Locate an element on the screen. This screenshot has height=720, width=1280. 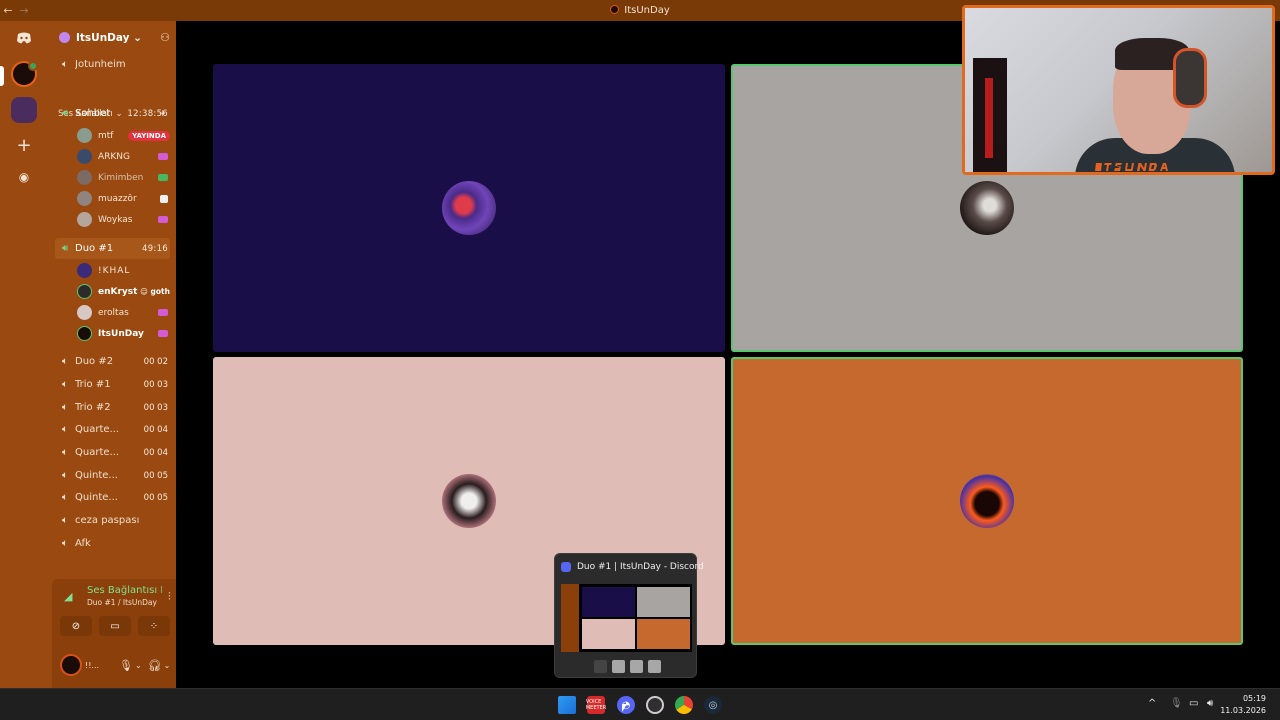
chevron-up-icon: ^ is located at coordinates (1152, 703).